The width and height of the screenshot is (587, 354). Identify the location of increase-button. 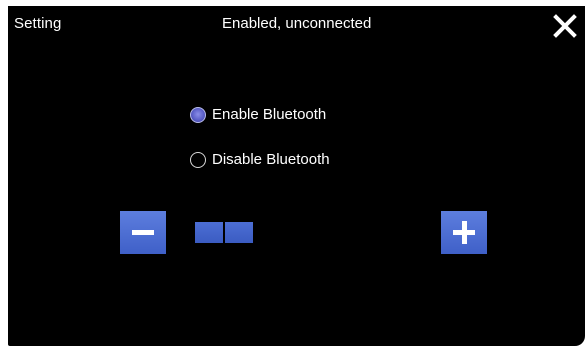
(464, 232).